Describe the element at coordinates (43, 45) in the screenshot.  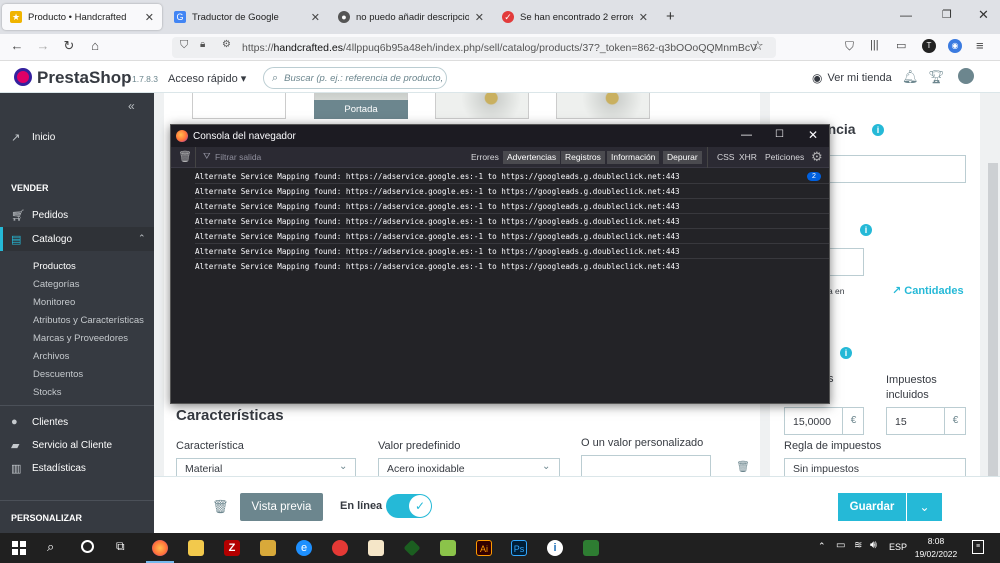
I see `forward-icon: →` at that location.